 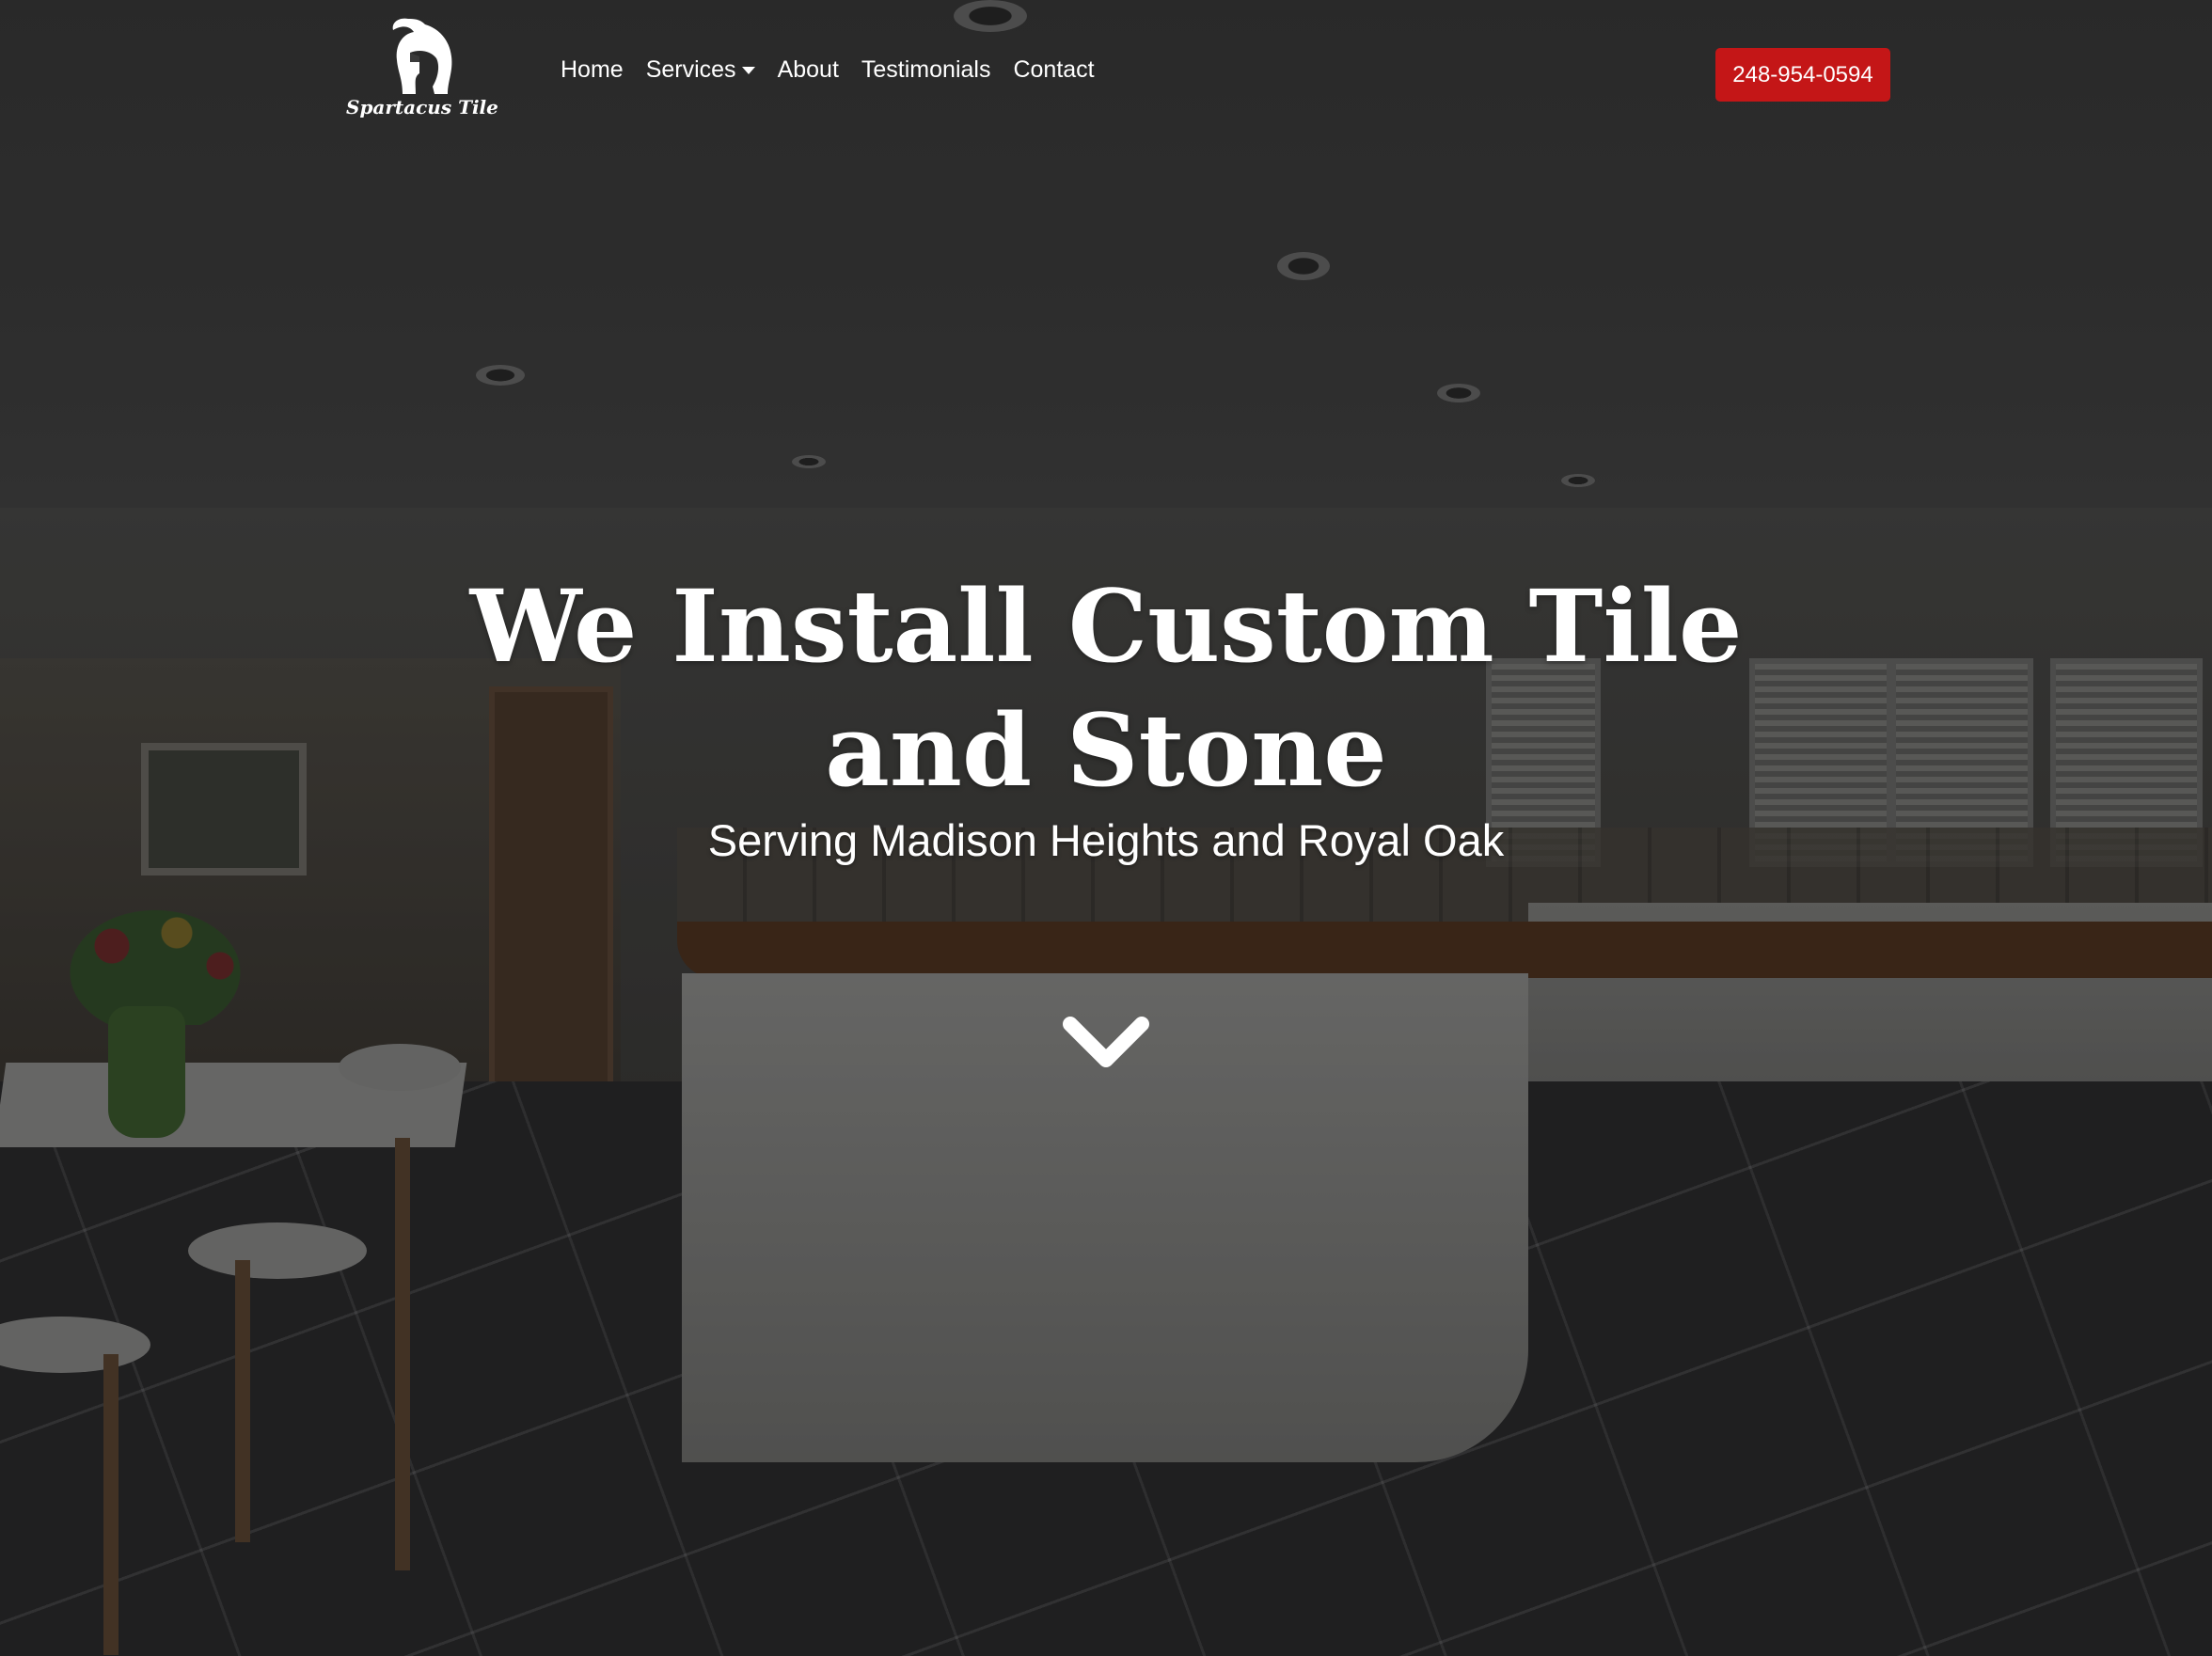 What do you see at coordinates (422, 56) in the screenshot?
I see `spartan-helmet-icon` at bounding box center [422, 56].